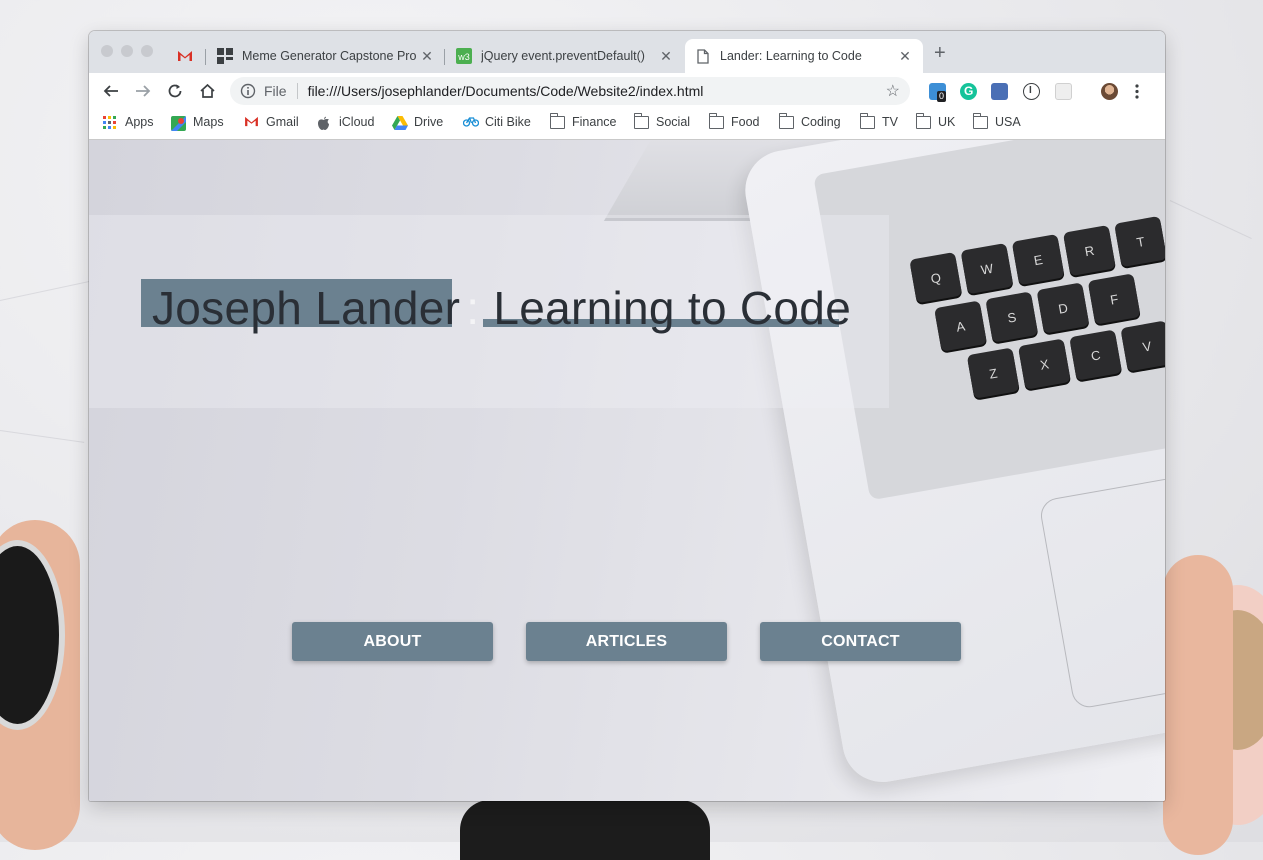 The width and height of the screenshot is (1263, 860). I want to click on tab-lander-active: Lander: Learning to Code ✕, so click(804, 56).